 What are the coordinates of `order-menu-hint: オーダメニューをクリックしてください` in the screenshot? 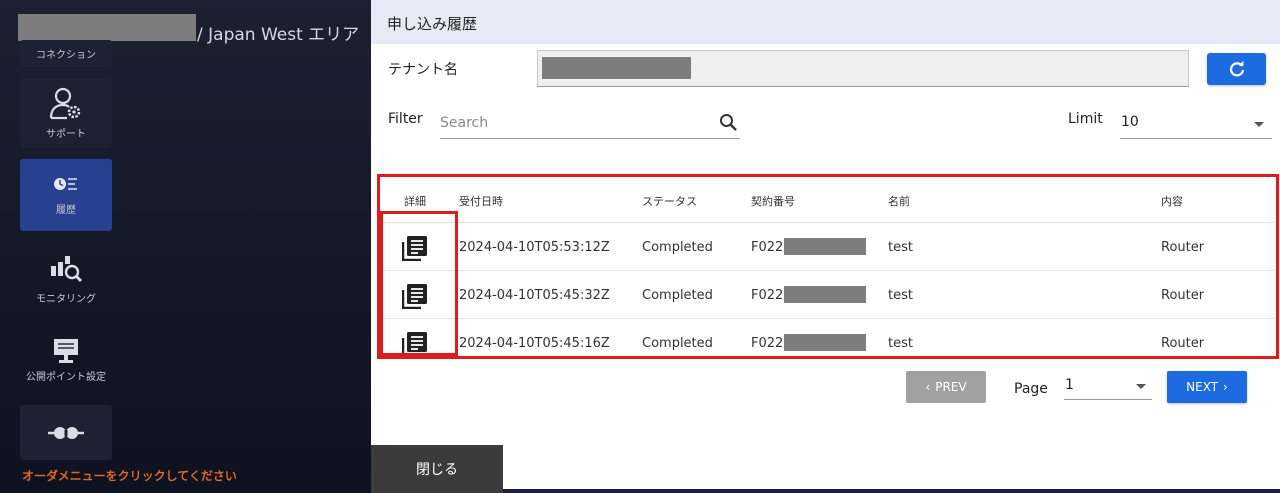 It's located at (129, 476).